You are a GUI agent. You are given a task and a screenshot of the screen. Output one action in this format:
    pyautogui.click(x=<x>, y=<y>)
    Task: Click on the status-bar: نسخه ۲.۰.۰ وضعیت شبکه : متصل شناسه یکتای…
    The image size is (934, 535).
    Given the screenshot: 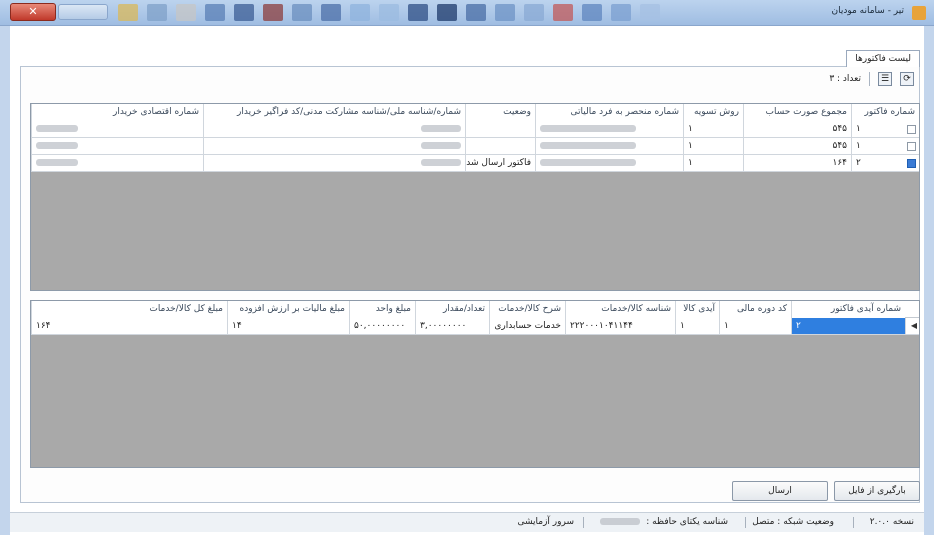 What is the action you would take?
    pyautogui.click(x=467, y=522)
    